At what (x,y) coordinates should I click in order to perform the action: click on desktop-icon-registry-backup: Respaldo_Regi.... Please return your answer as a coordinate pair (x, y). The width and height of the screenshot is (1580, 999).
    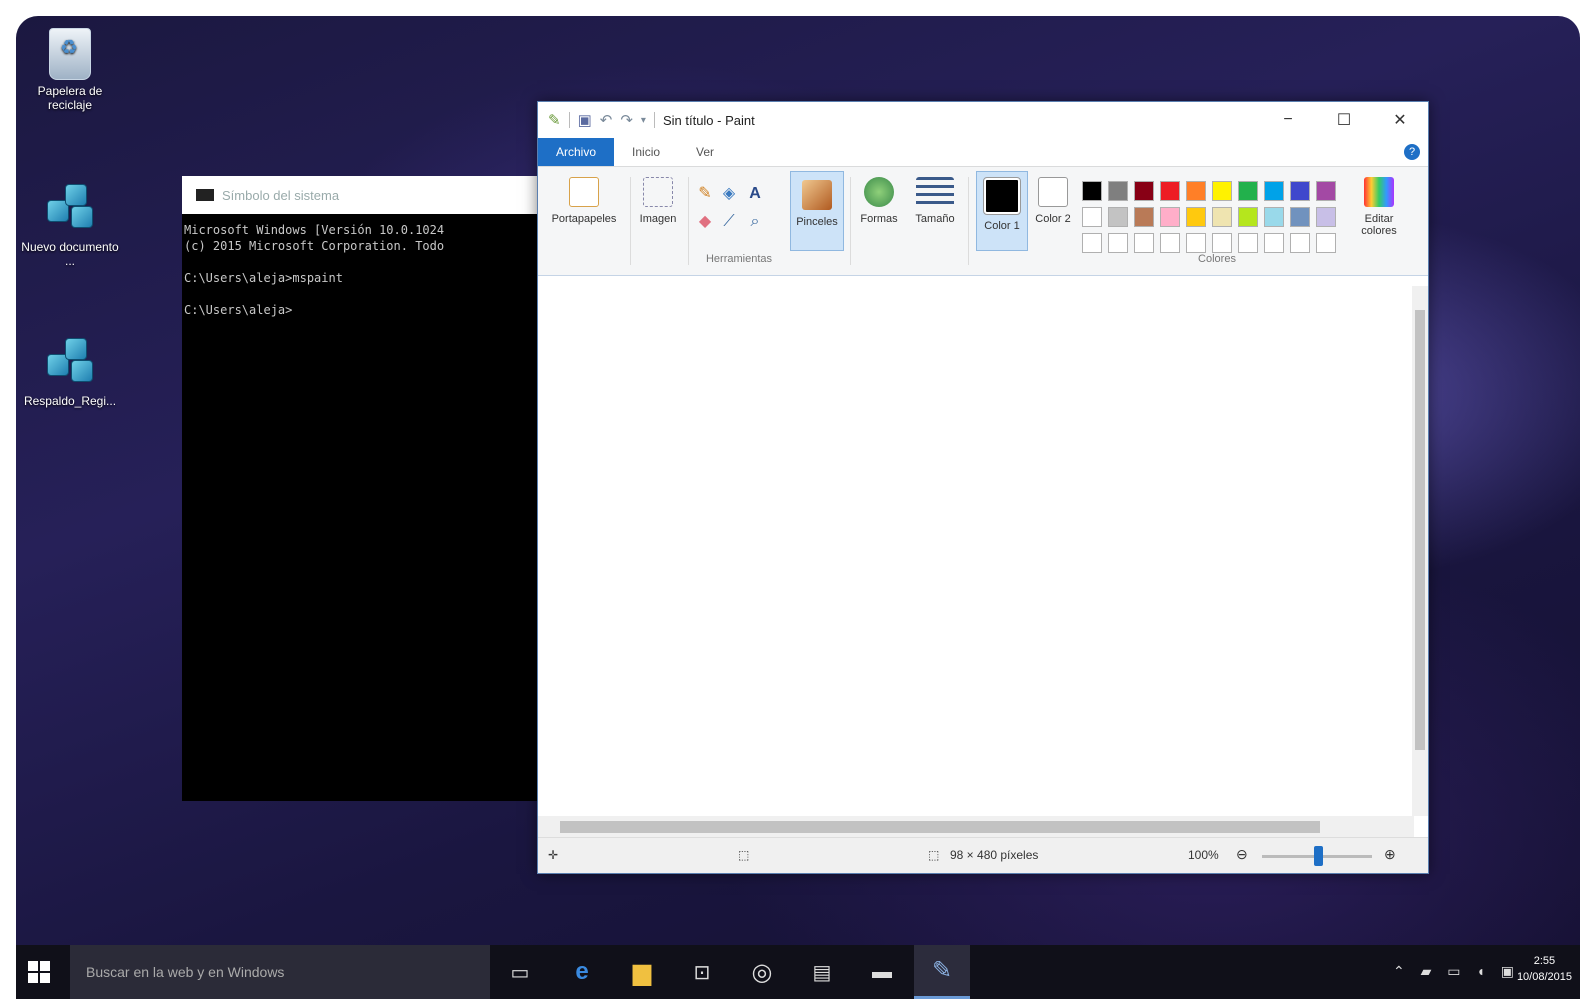
    Looking at the image, I should click on (70, 371).